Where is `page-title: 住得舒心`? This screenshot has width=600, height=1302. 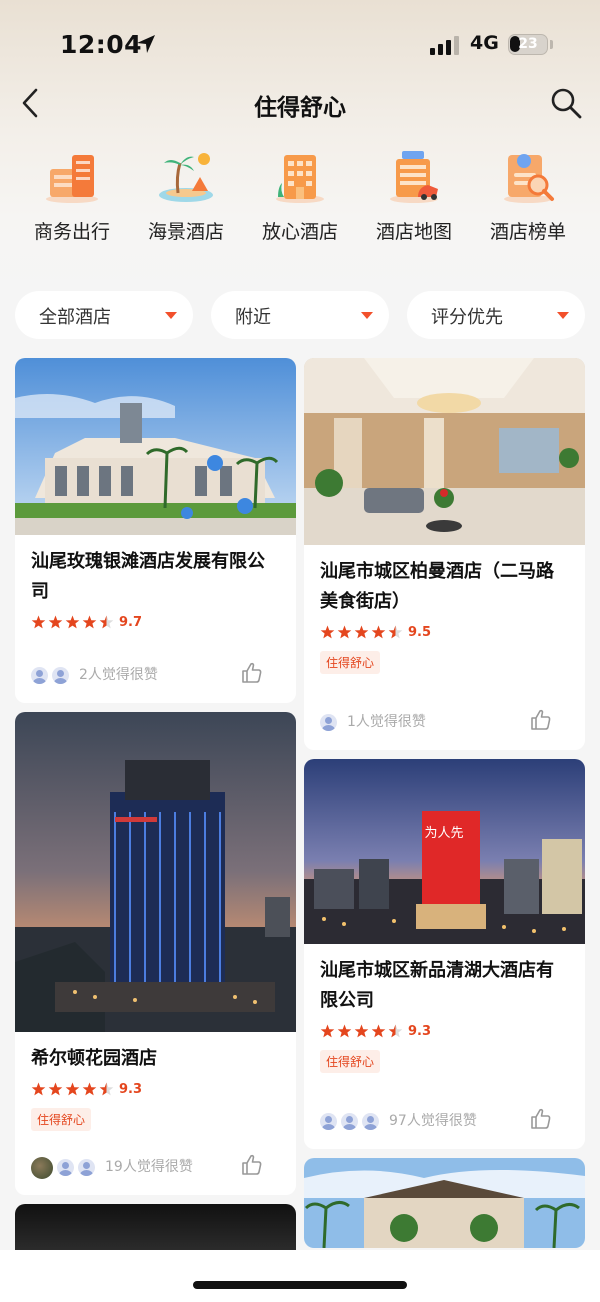 page-title: 住得舒心 is located at coordinates (300, 108).